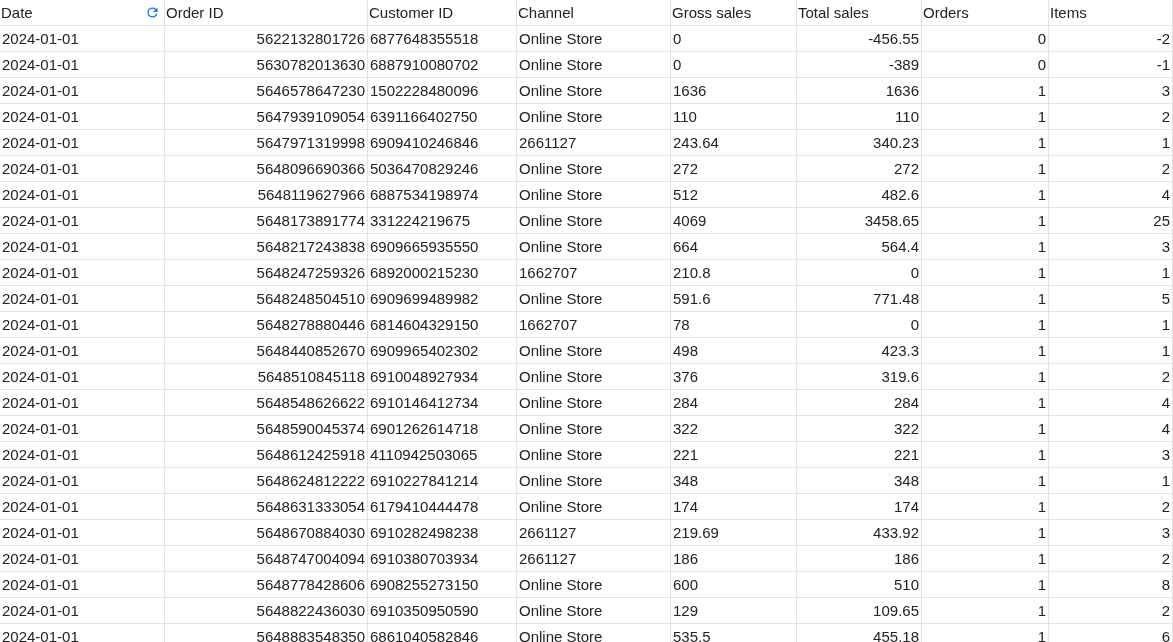 The height and width of the screenshot is (642, 1173). What do you see at coordinates (152, 12) in the screenshot?
I see `refresh-icon` at bounding box center [152, 12].